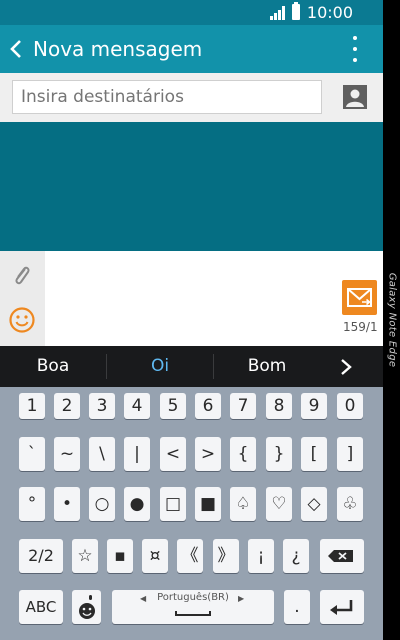 The width and height of the screenshot is (400, 640). Describe the element at coordinates (346, 367) in the screenshot. I see `chevron-right-icon` at that location.